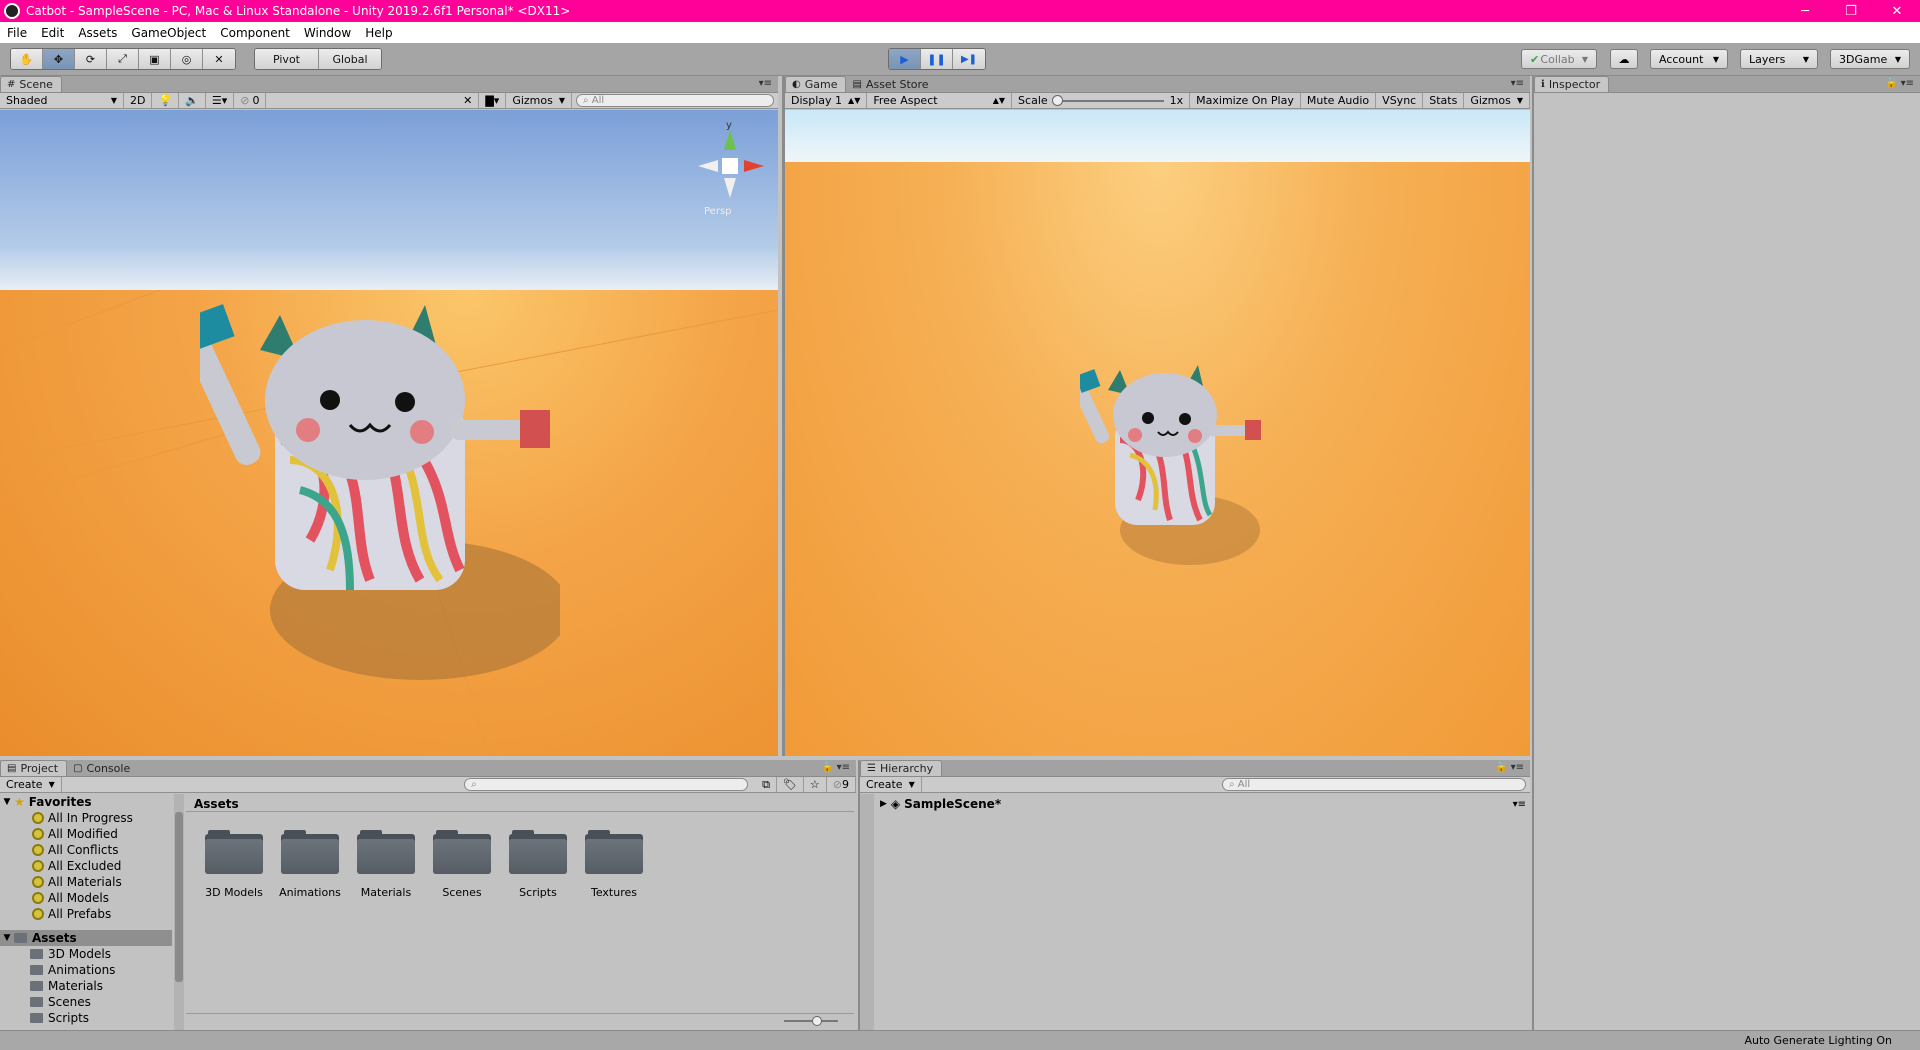 This screenshot has width=1920, height=1050. What do you see at coordinates (86, 1002) in the screenshot?
I see `tree-folder-item: Scenes` at bounding box center [86, 1002].